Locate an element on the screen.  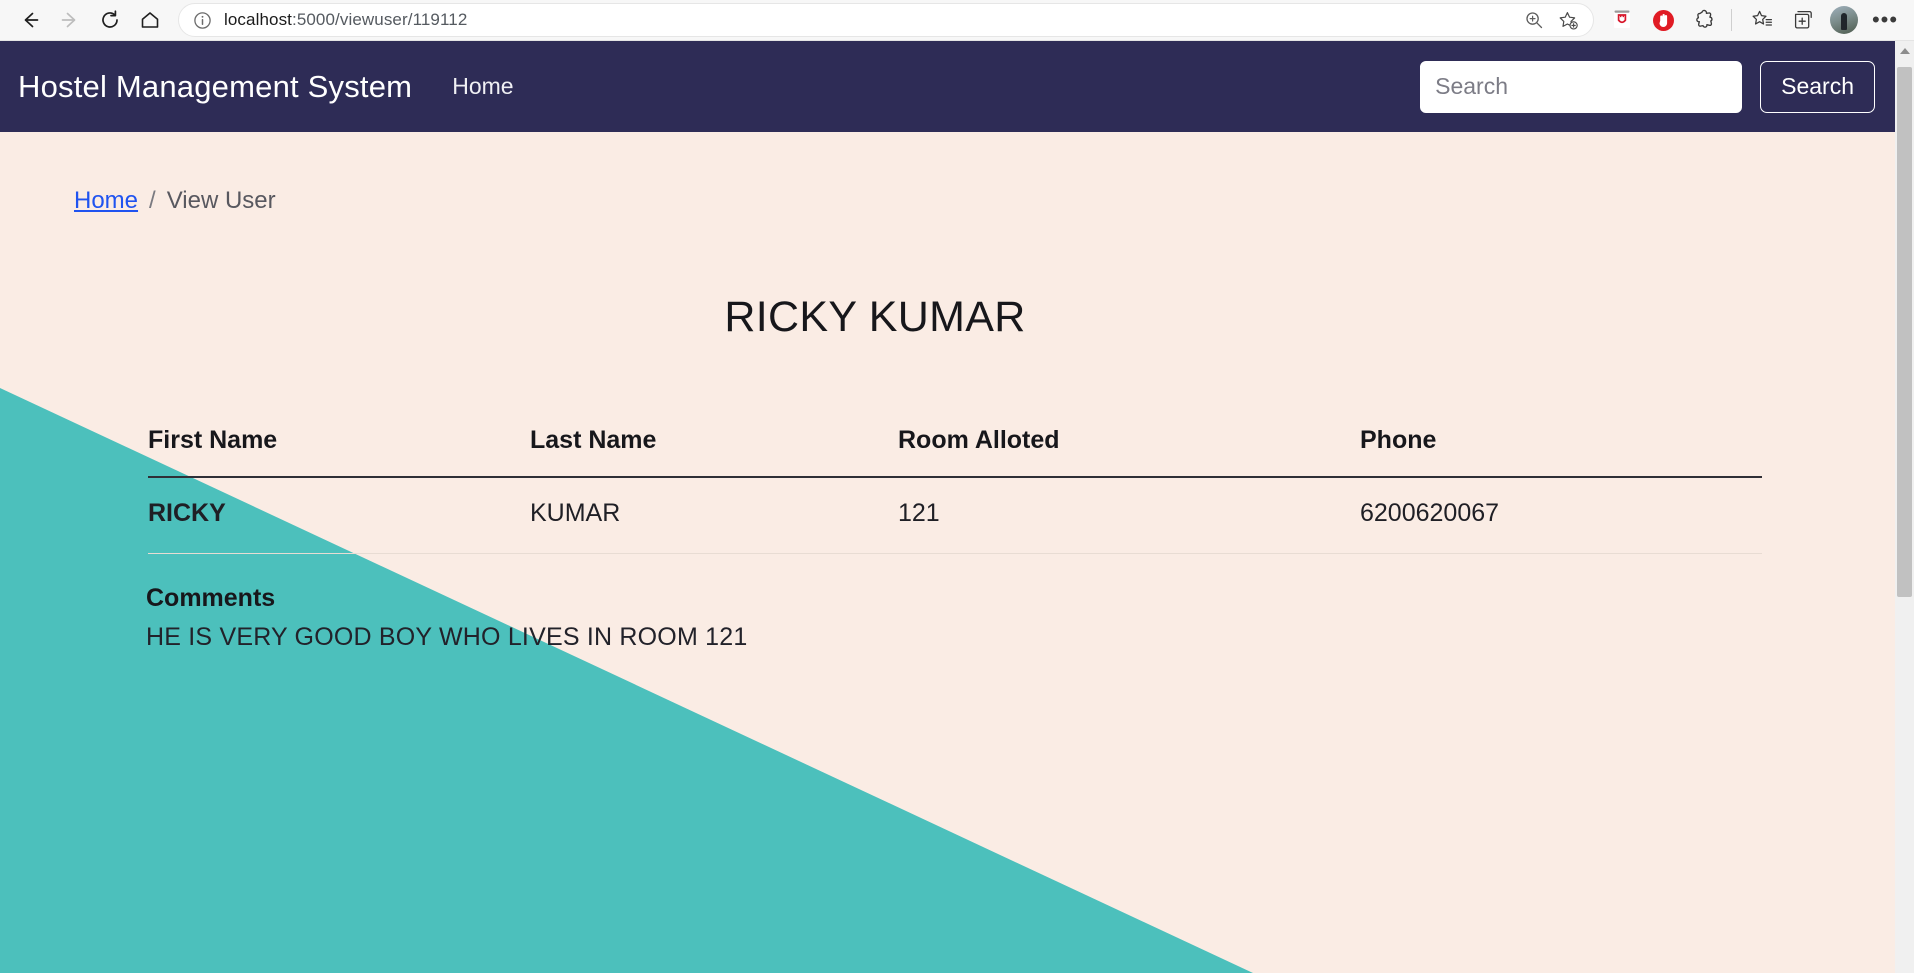
add-favorite-star-icon is located at coordinates (1568, 20).